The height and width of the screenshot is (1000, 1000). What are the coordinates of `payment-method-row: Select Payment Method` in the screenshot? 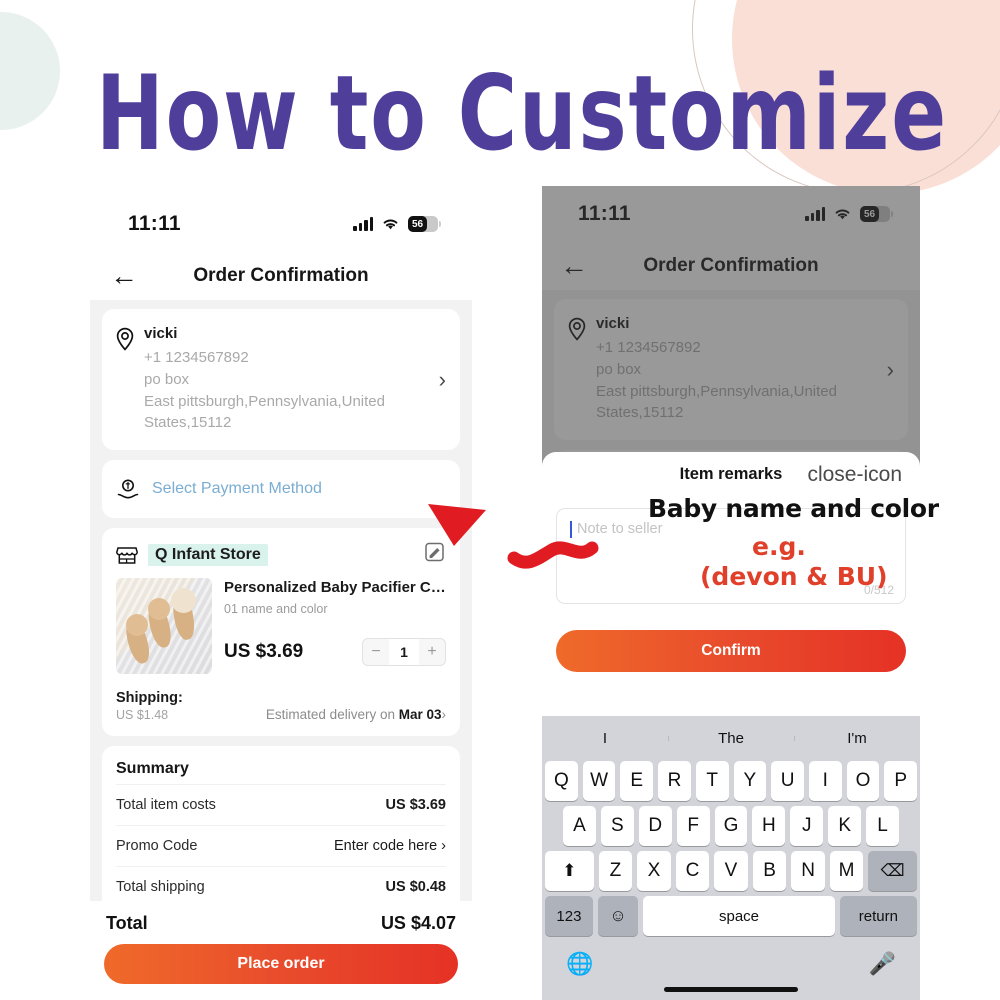 It's located at (281, 489).